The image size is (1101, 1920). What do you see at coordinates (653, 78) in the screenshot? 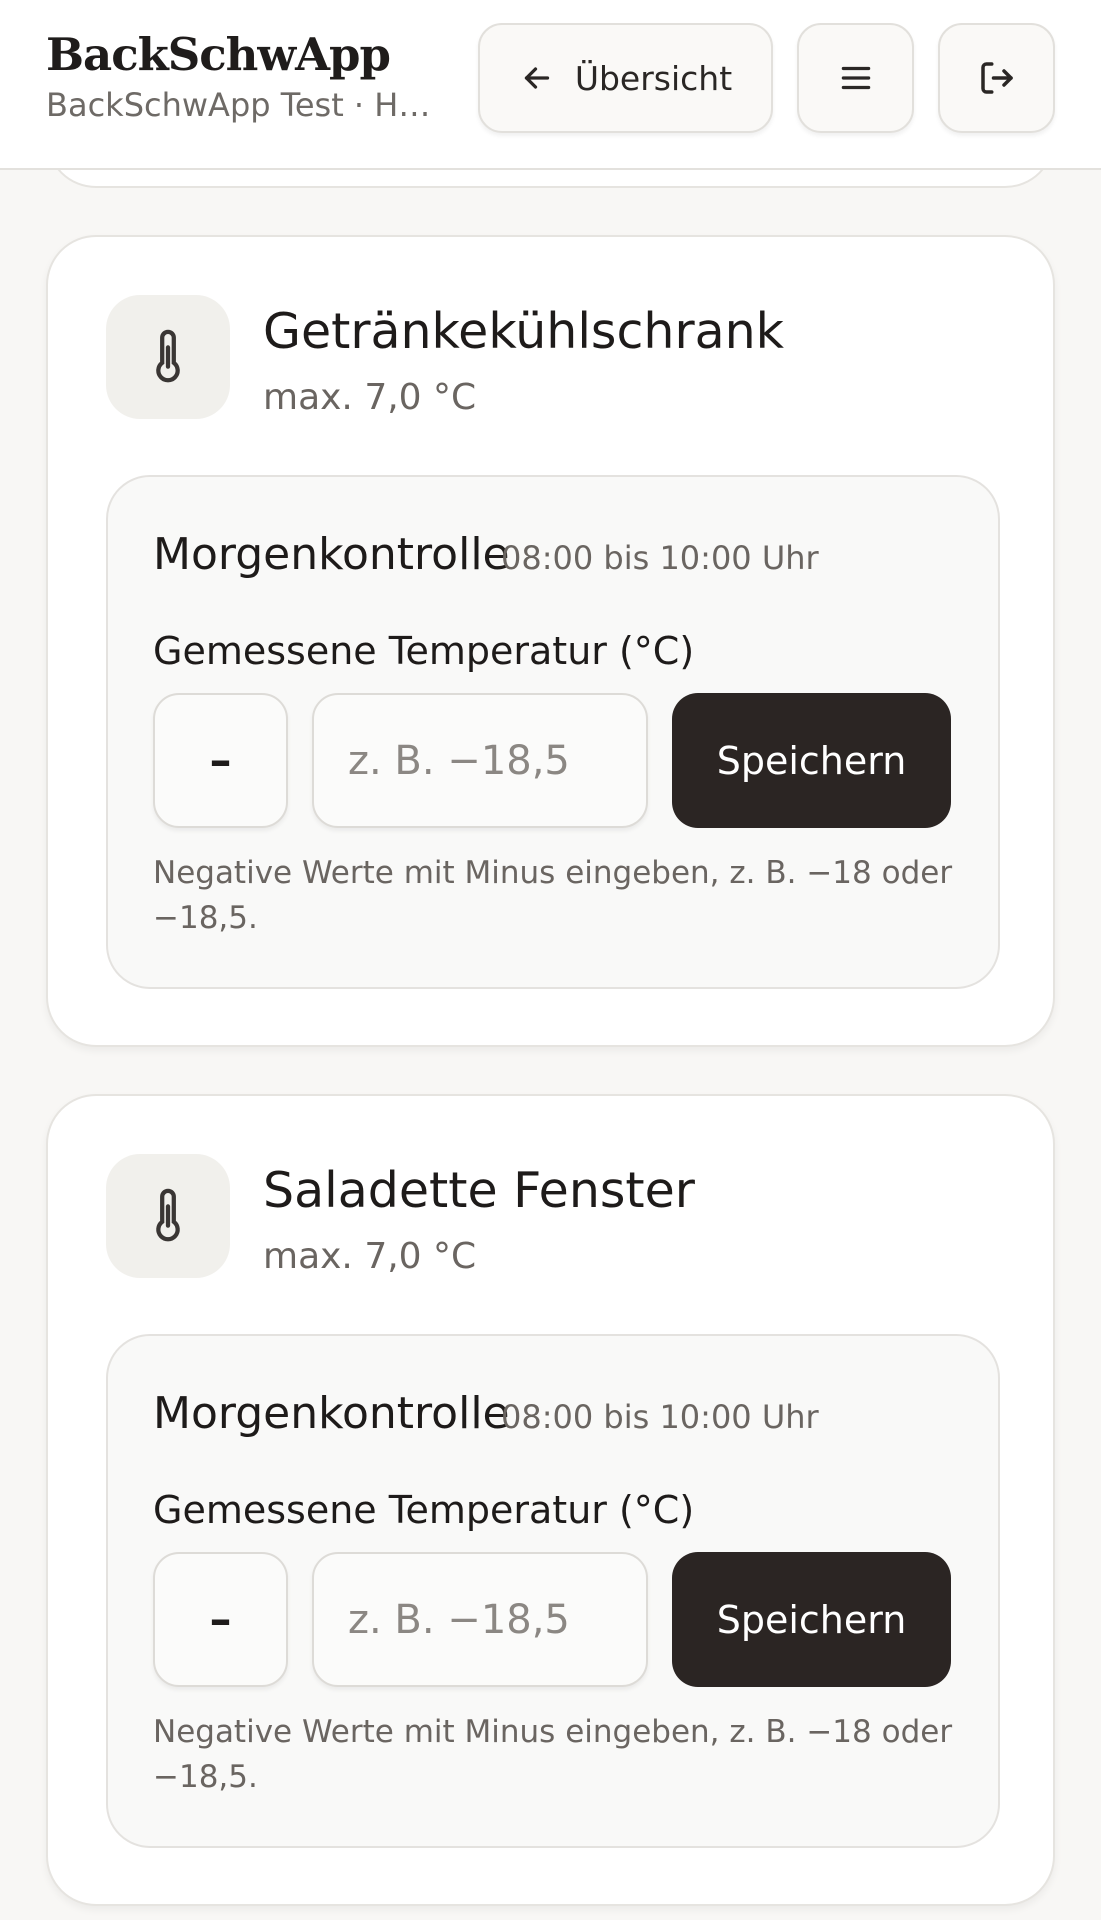
I see `back-button-label: Übersicht` at bounding box center [653, 78].